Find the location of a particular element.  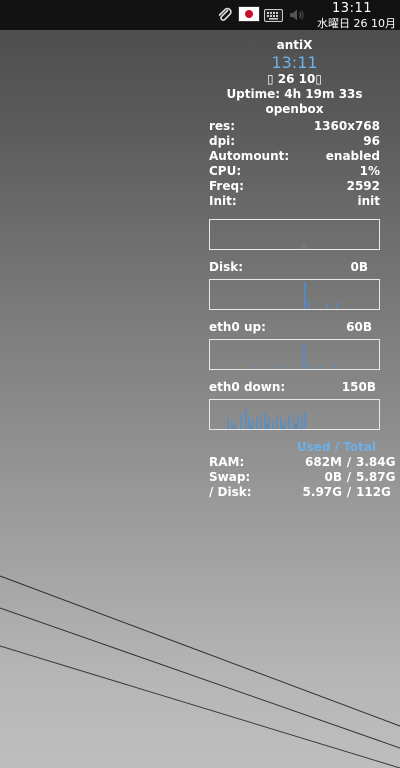

stat-label: Freq: is located at coordinates (226, 186).